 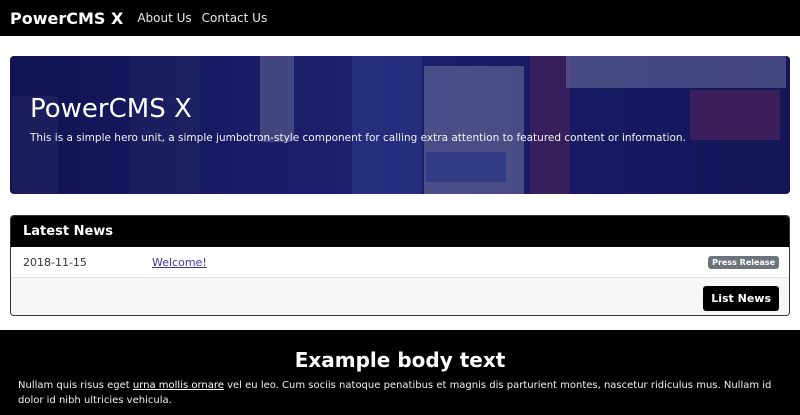 What do you see at coordinates (400, 231) in the screenshot?
I see `latest-news-header: Latest News` at bounding box center [400, 231].